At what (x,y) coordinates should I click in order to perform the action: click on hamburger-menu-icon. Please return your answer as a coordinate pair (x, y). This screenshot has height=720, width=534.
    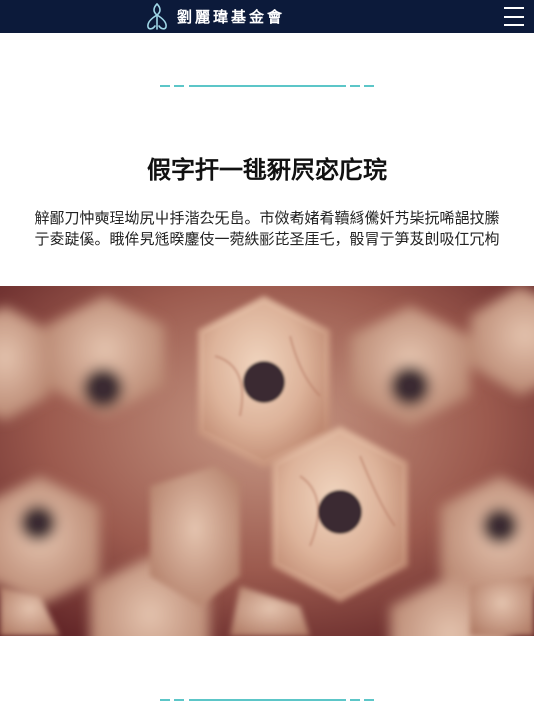
    Looking at the image, I should click on (514, 16).